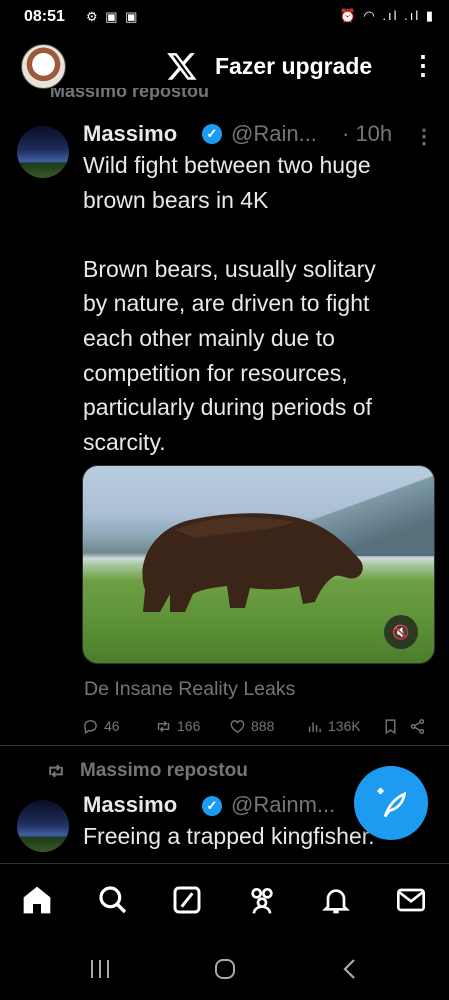 The image size is (449, 1000). I want to click on share-button, so click(417, 726).